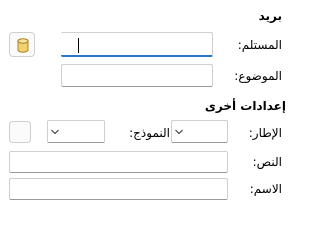 Image resolution: width=320 pixels, height=240 pixels. Describe the element at coordinates (270, 16) in the screenshot. I see `mail-section-heading: بريد` at that location.